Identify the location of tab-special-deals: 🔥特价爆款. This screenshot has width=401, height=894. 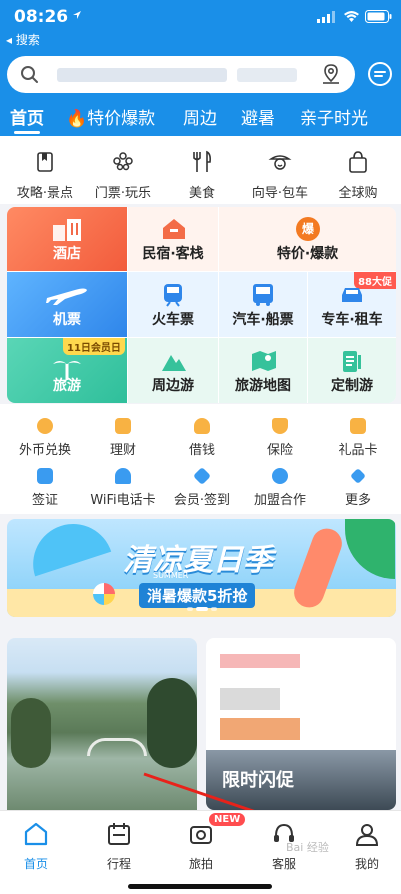
(110, 116).